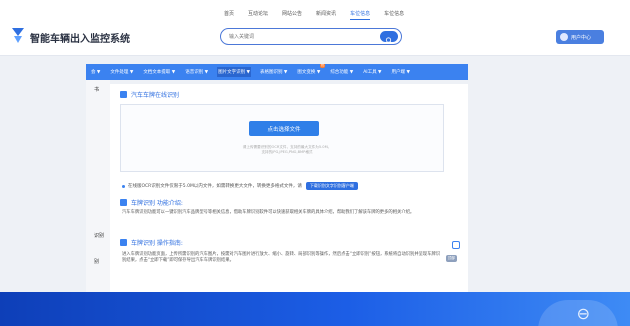 This screenshot has height=326, width=630. What do you see at coordinates (451, 258) in the screenshot?
I see `back-to-top-button: 顶部` at bounding box center [451, 258].